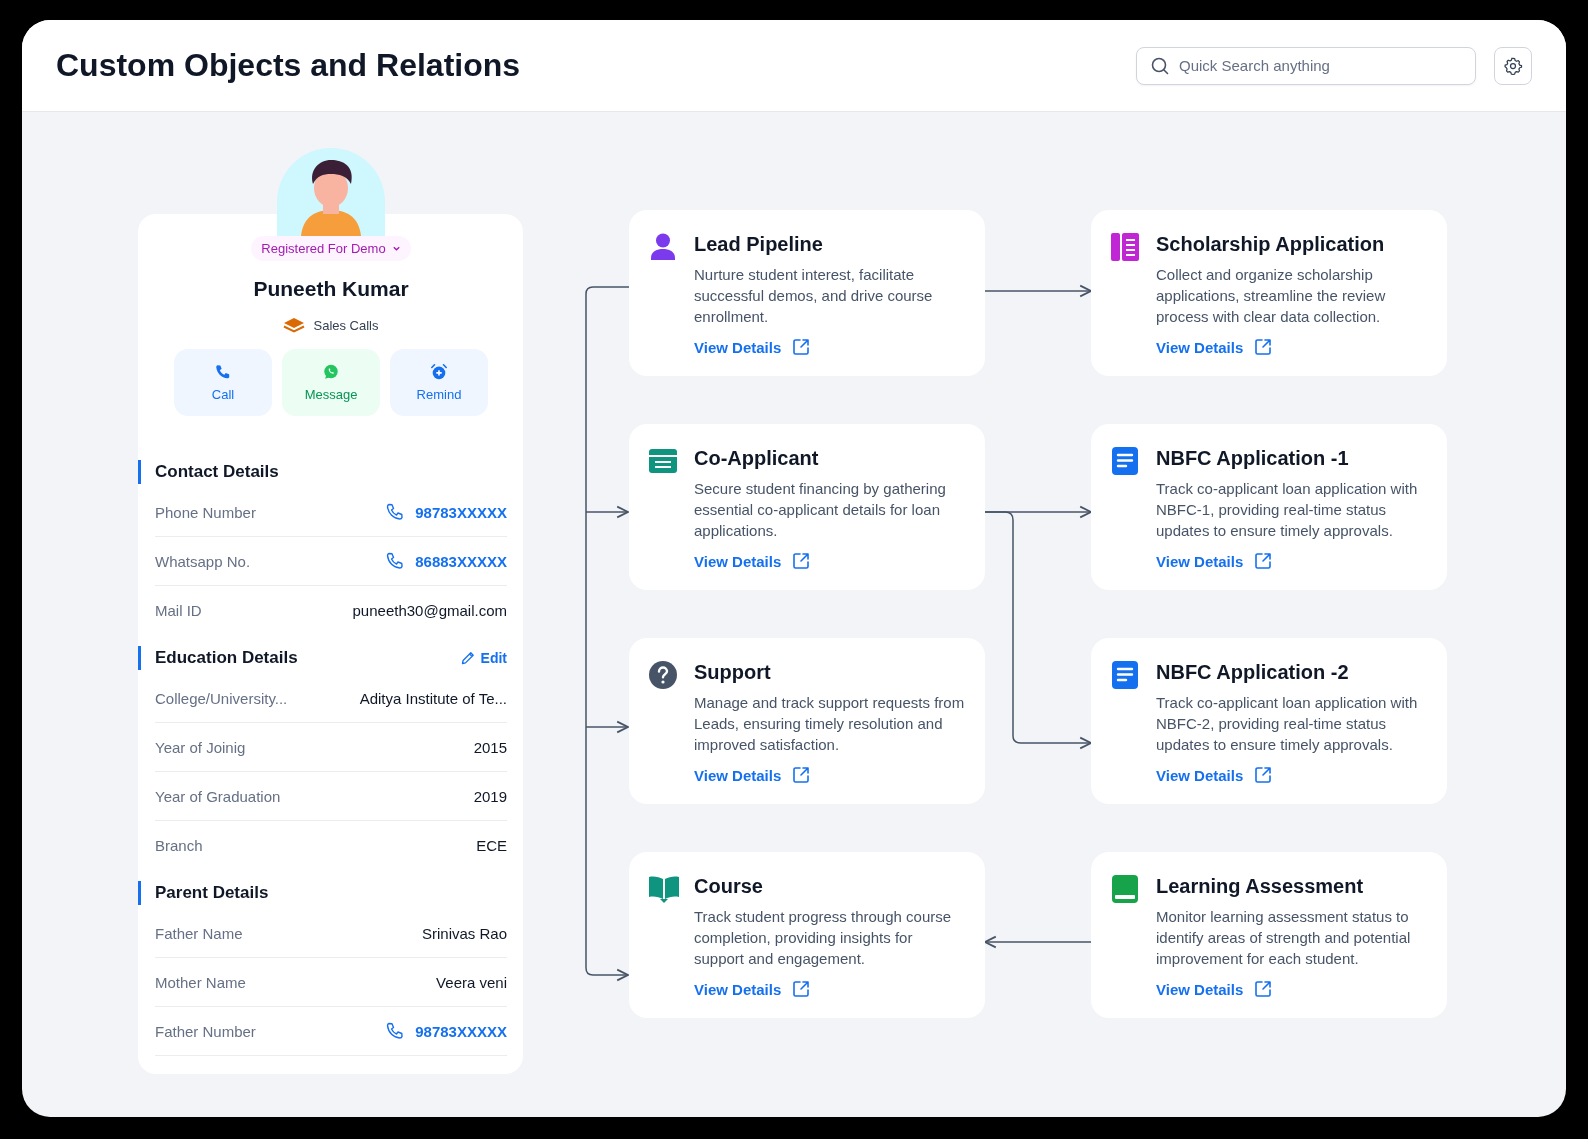 The image size is (1588, 1139). Describe the element at coordinates (218, 796) in the screenshot. I see `field-label: Year of Graduation` at that location.